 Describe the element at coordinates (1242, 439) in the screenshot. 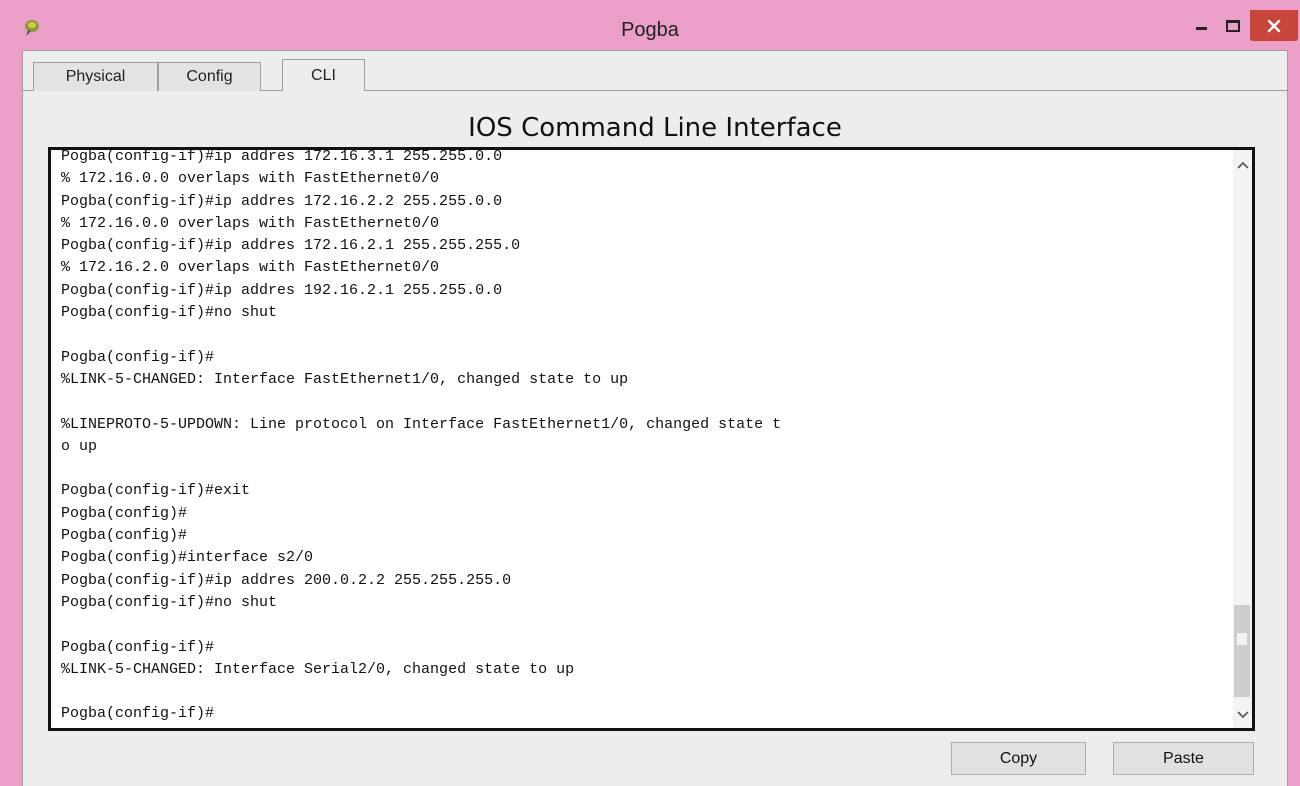

I see `console-scrollbar` at that location.